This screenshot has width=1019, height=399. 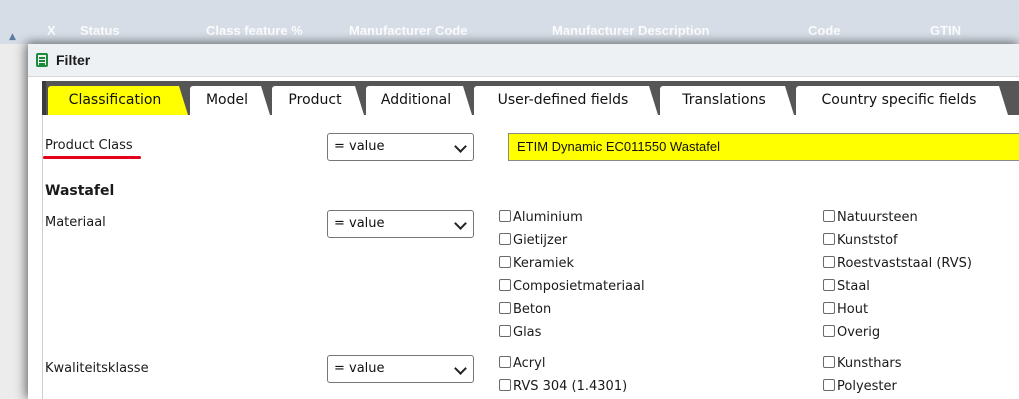 I want to click on option-label: Roestvaststaal (RVS), so click(x=904, y=263).